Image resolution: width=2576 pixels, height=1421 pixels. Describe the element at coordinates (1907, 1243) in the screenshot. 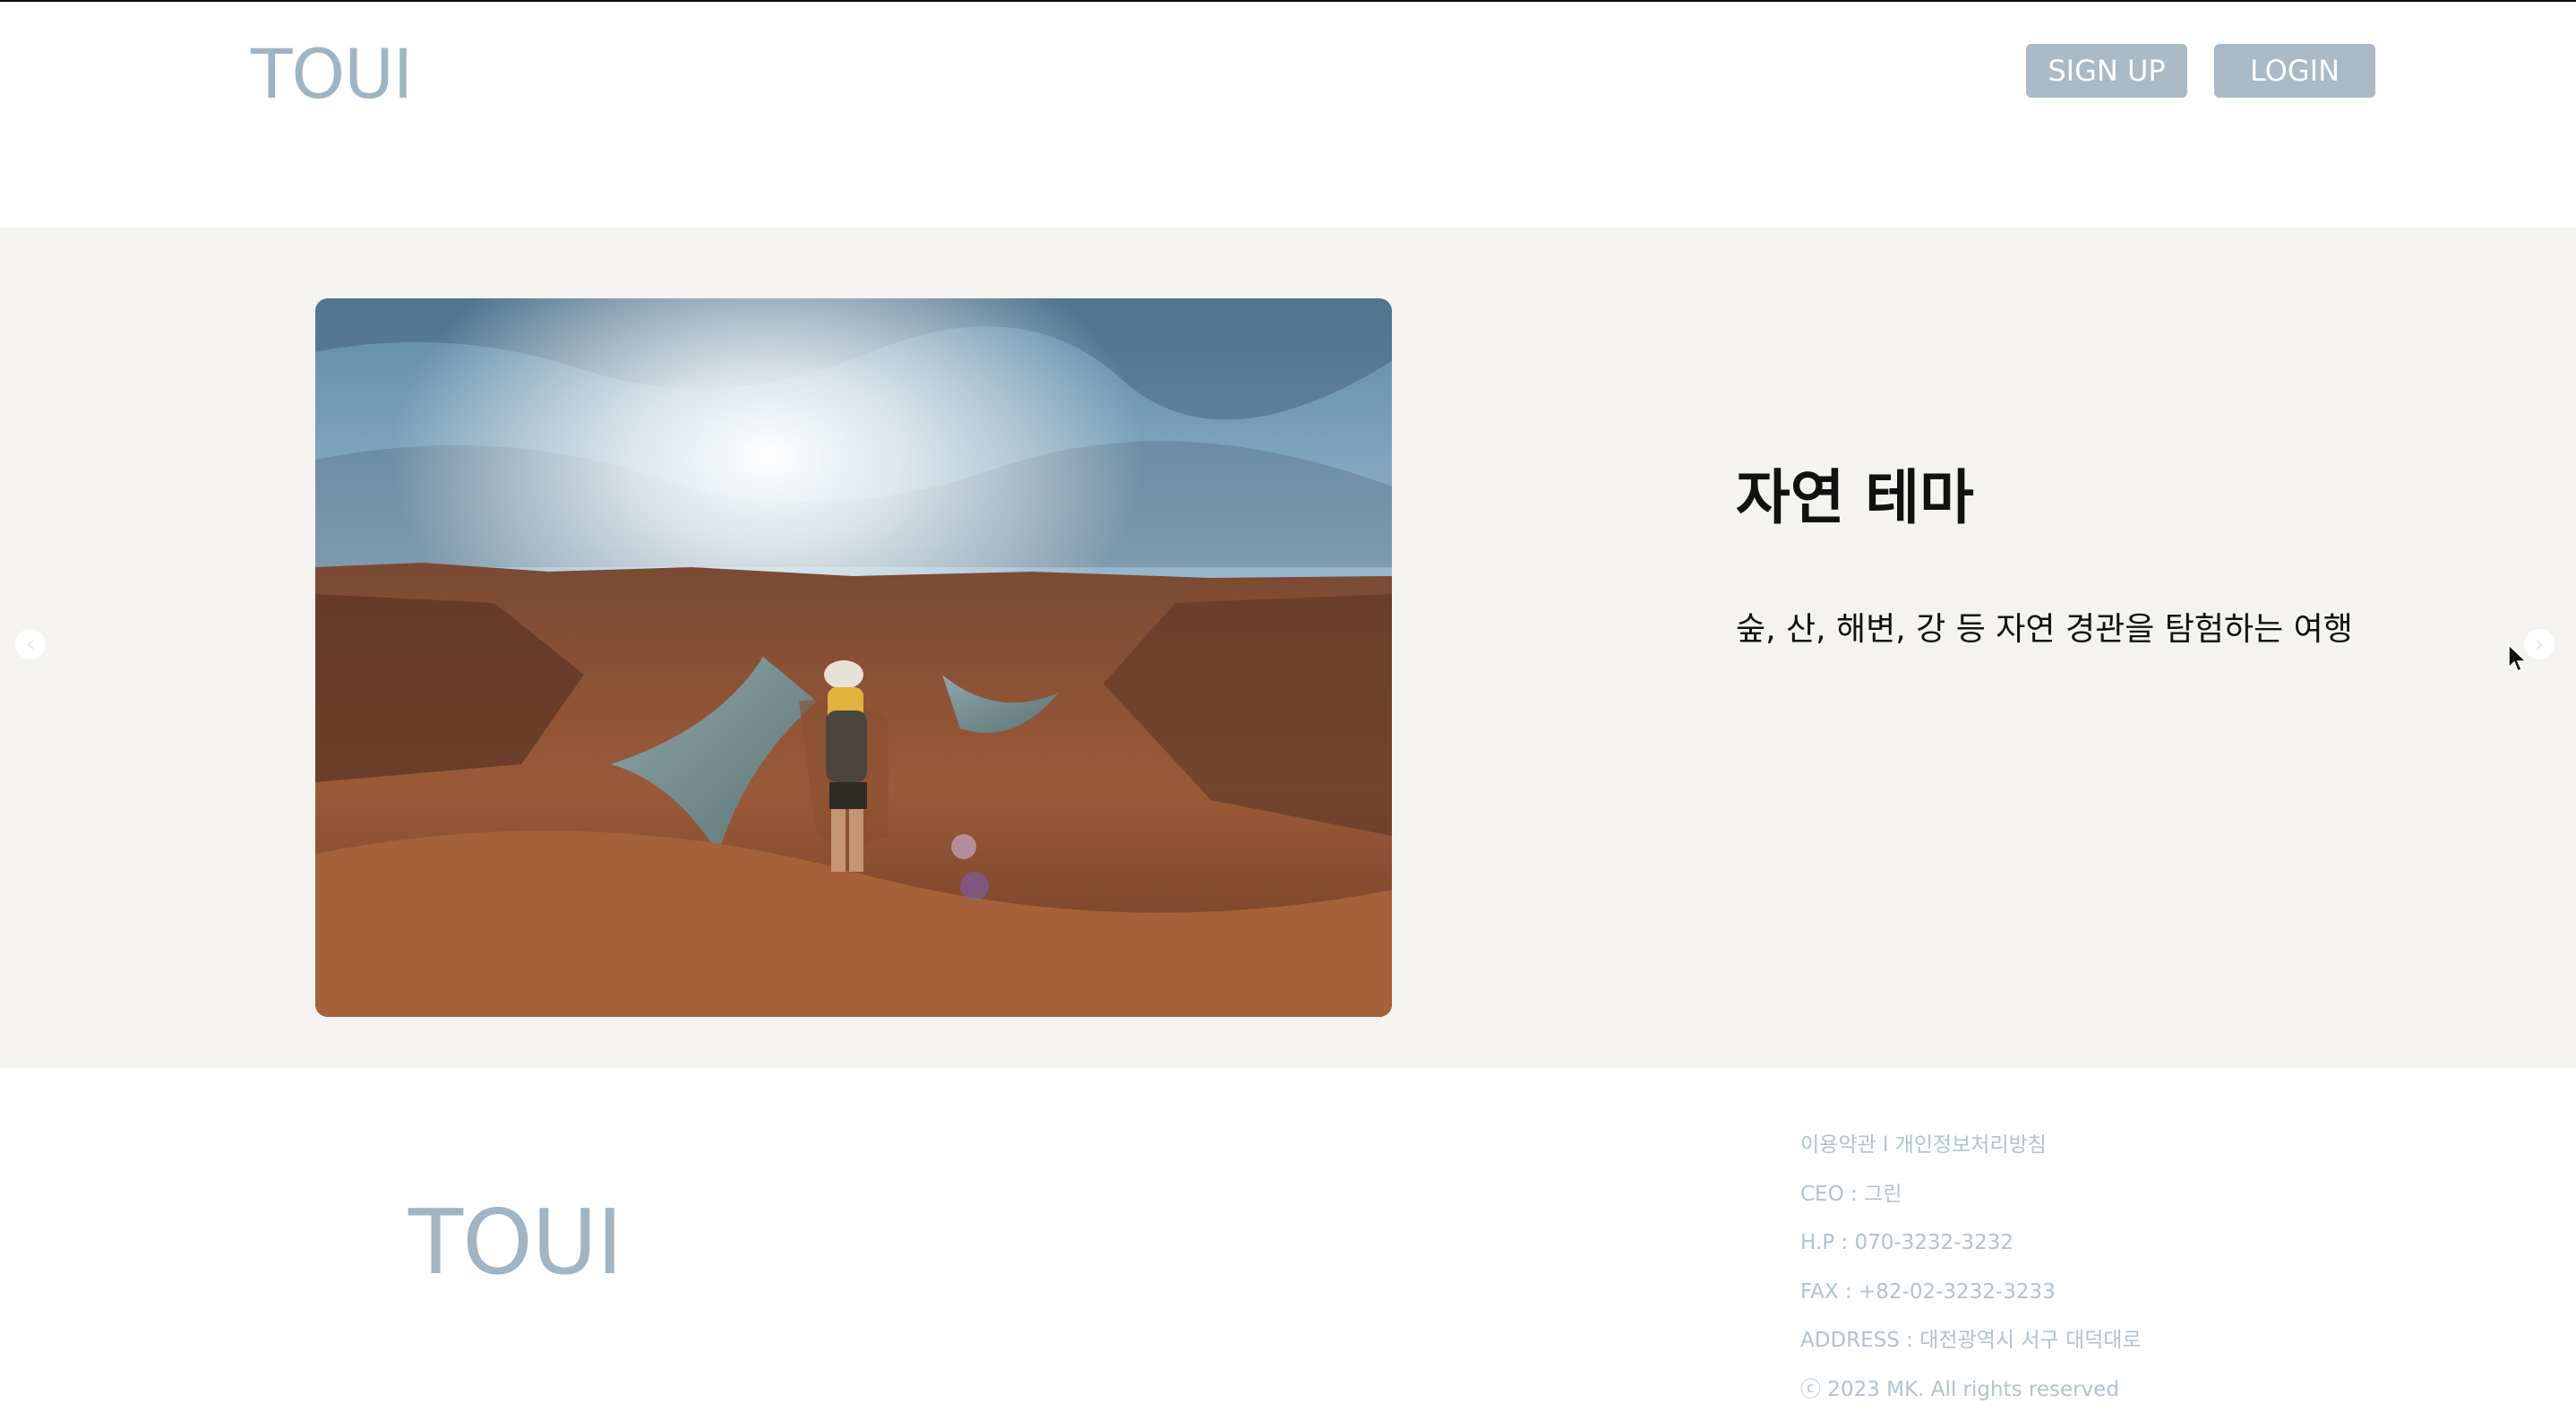

I see `footer-phone: H.P : 070-3232-3232` at that location.